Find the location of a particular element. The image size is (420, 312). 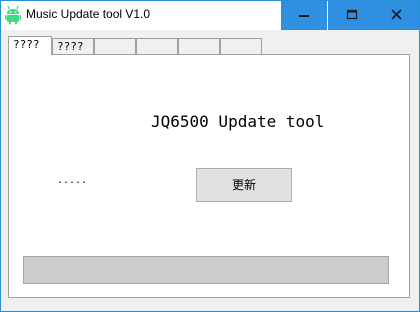

maximize-icon is located at coordinates (352, 14).